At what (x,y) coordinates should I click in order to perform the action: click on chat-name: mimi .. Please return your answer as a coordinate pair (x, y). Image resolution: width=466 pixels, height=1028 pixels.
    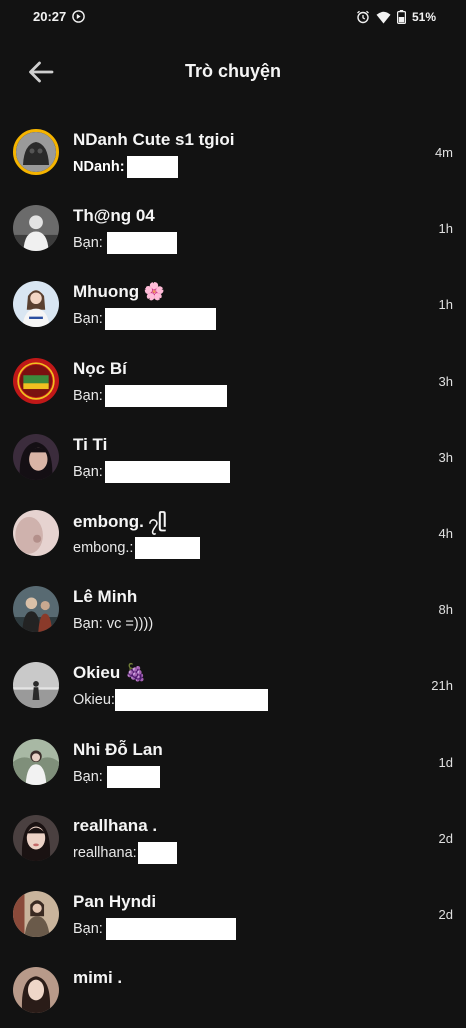
    Looking at the image, I should click on (98, 978).